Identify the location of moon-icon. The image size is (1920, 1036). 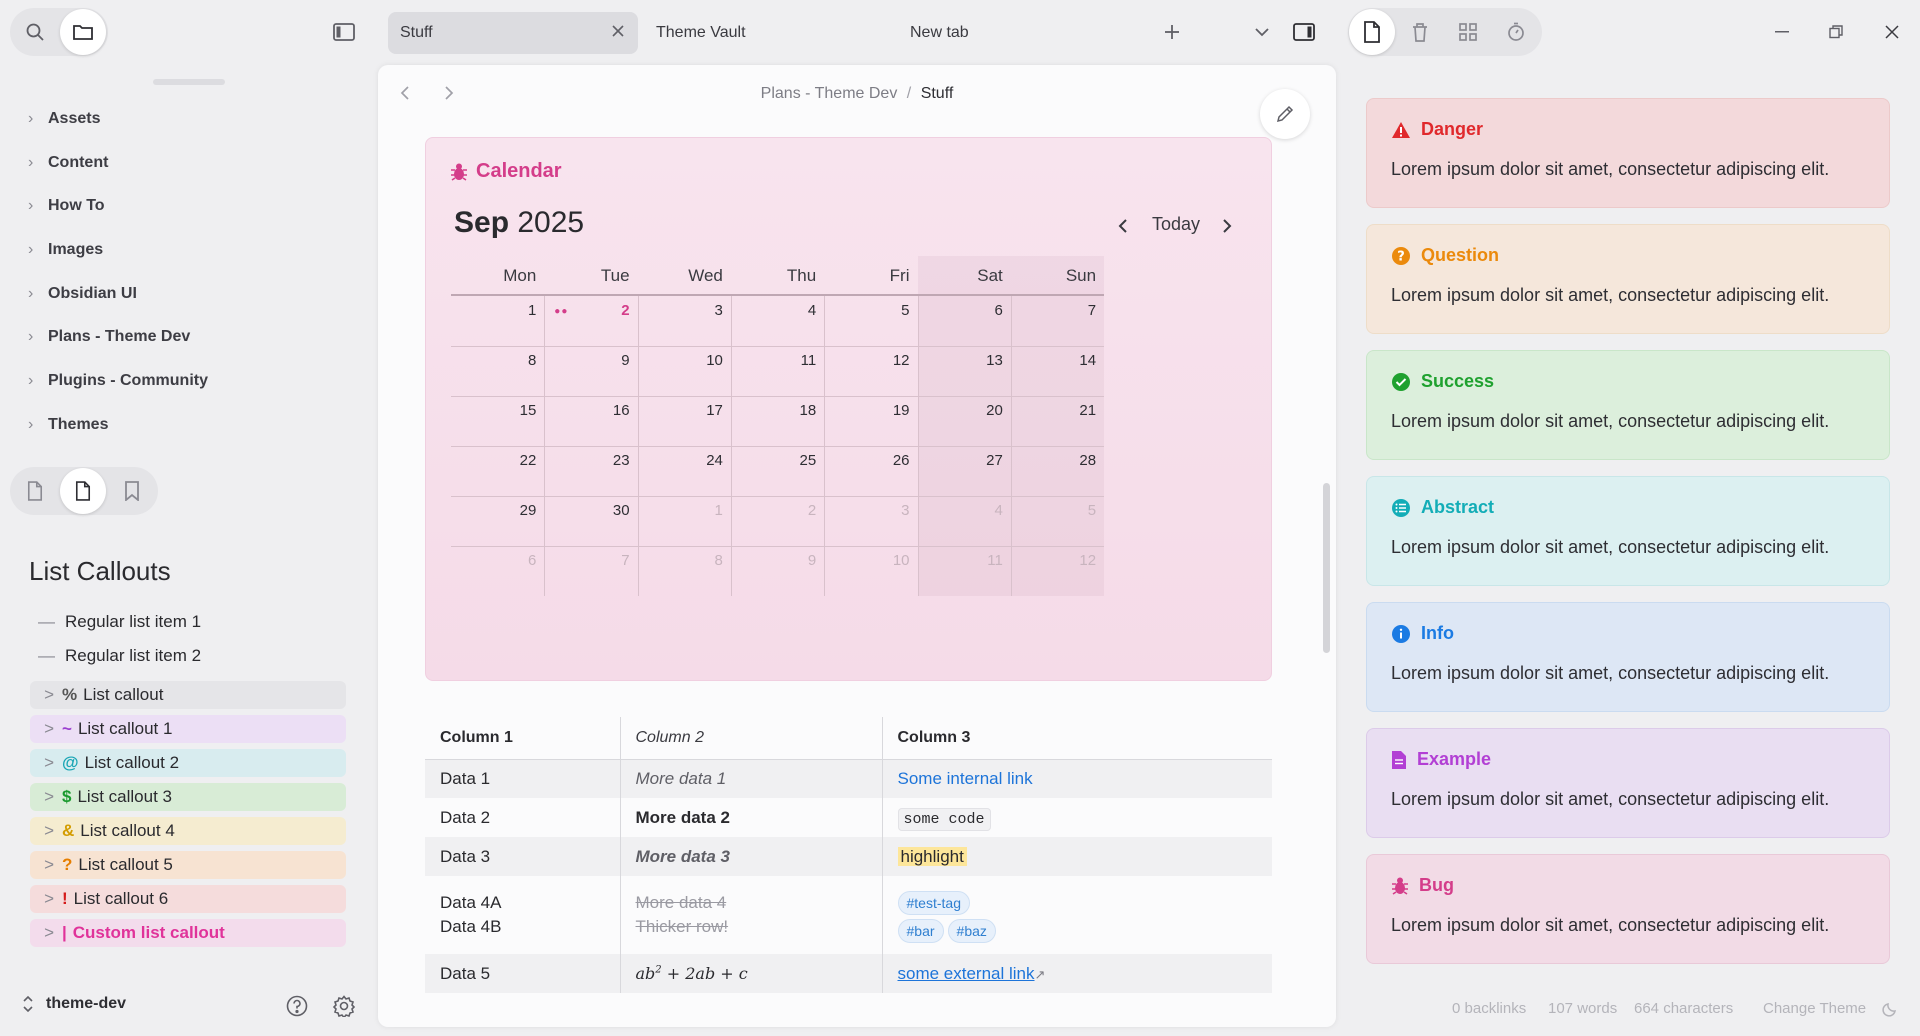
(1890, 1009).